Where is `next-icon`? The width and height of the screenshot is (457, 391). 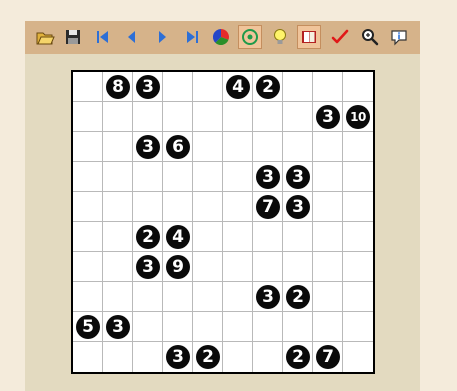 next-icon is located at coordinates (162, 37).